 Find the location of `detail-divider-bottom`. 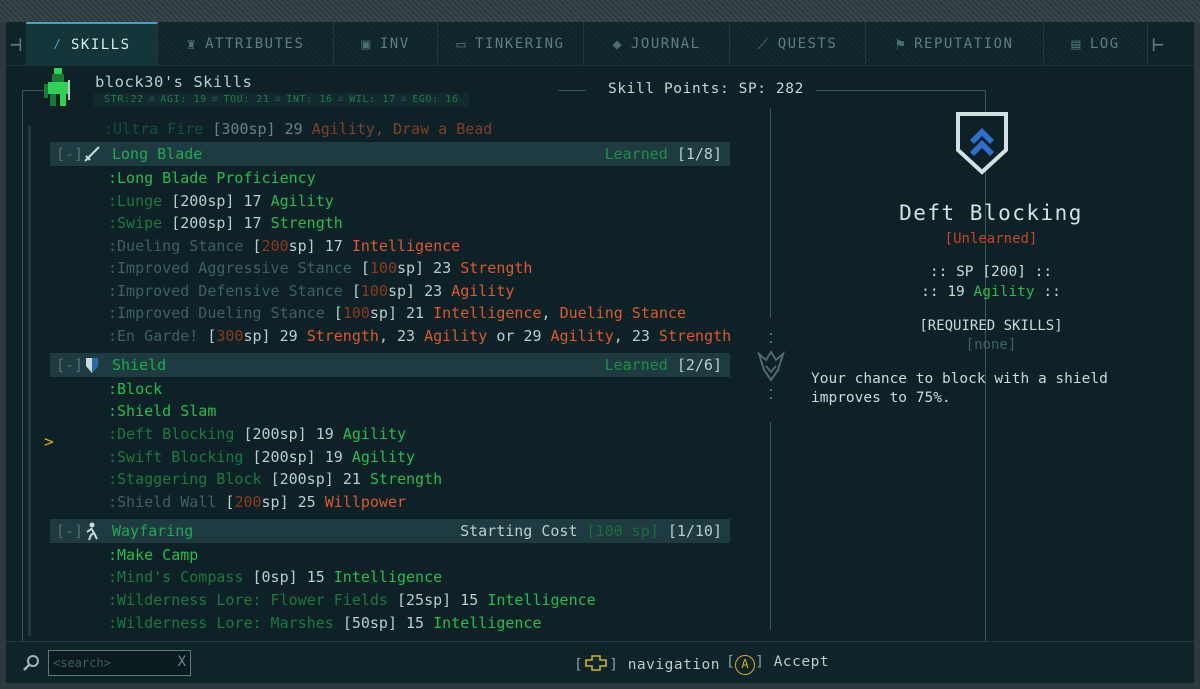

detail-divider-bottom is located at coordinates (770, 526).